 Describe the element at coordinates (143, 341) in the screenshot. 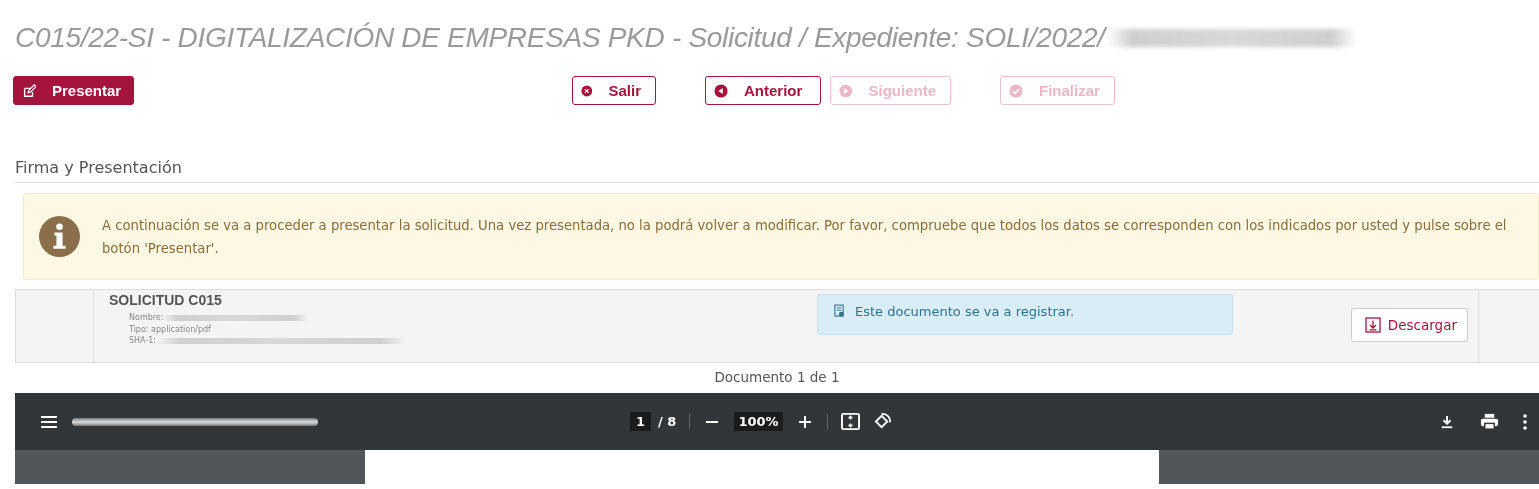

I see `field-label: SHA-1:` at that location.